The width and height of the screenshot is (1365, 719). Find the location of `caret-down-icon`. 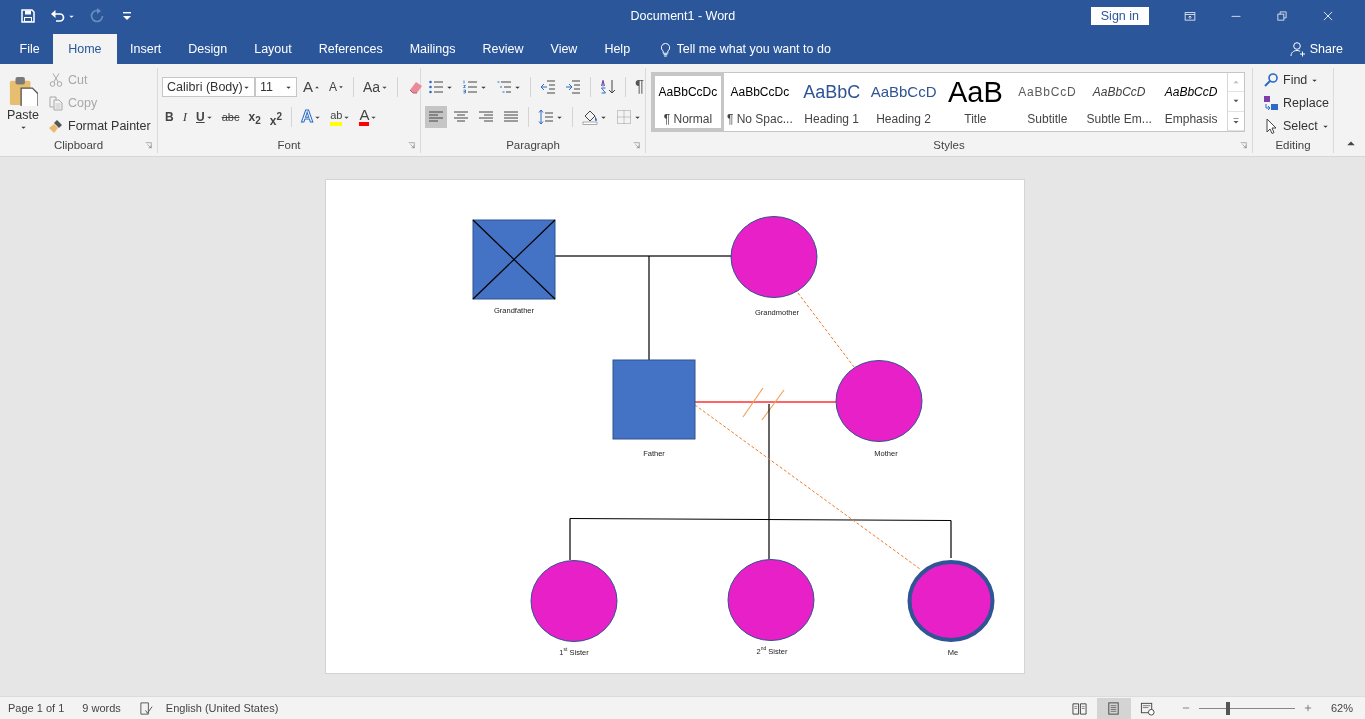

caret-down-icon is located at coordinates (341, 87).